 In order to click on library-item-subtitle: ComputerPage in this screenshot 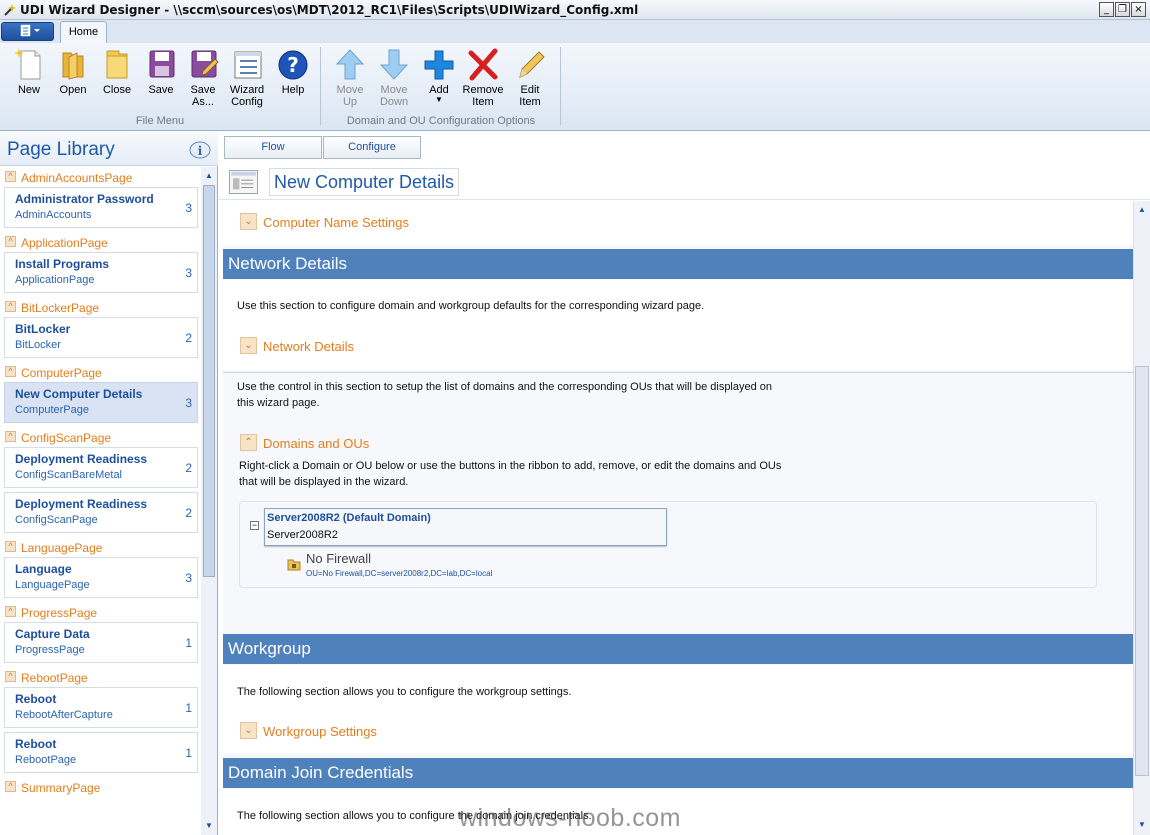, I will do `click(52, 410)`.